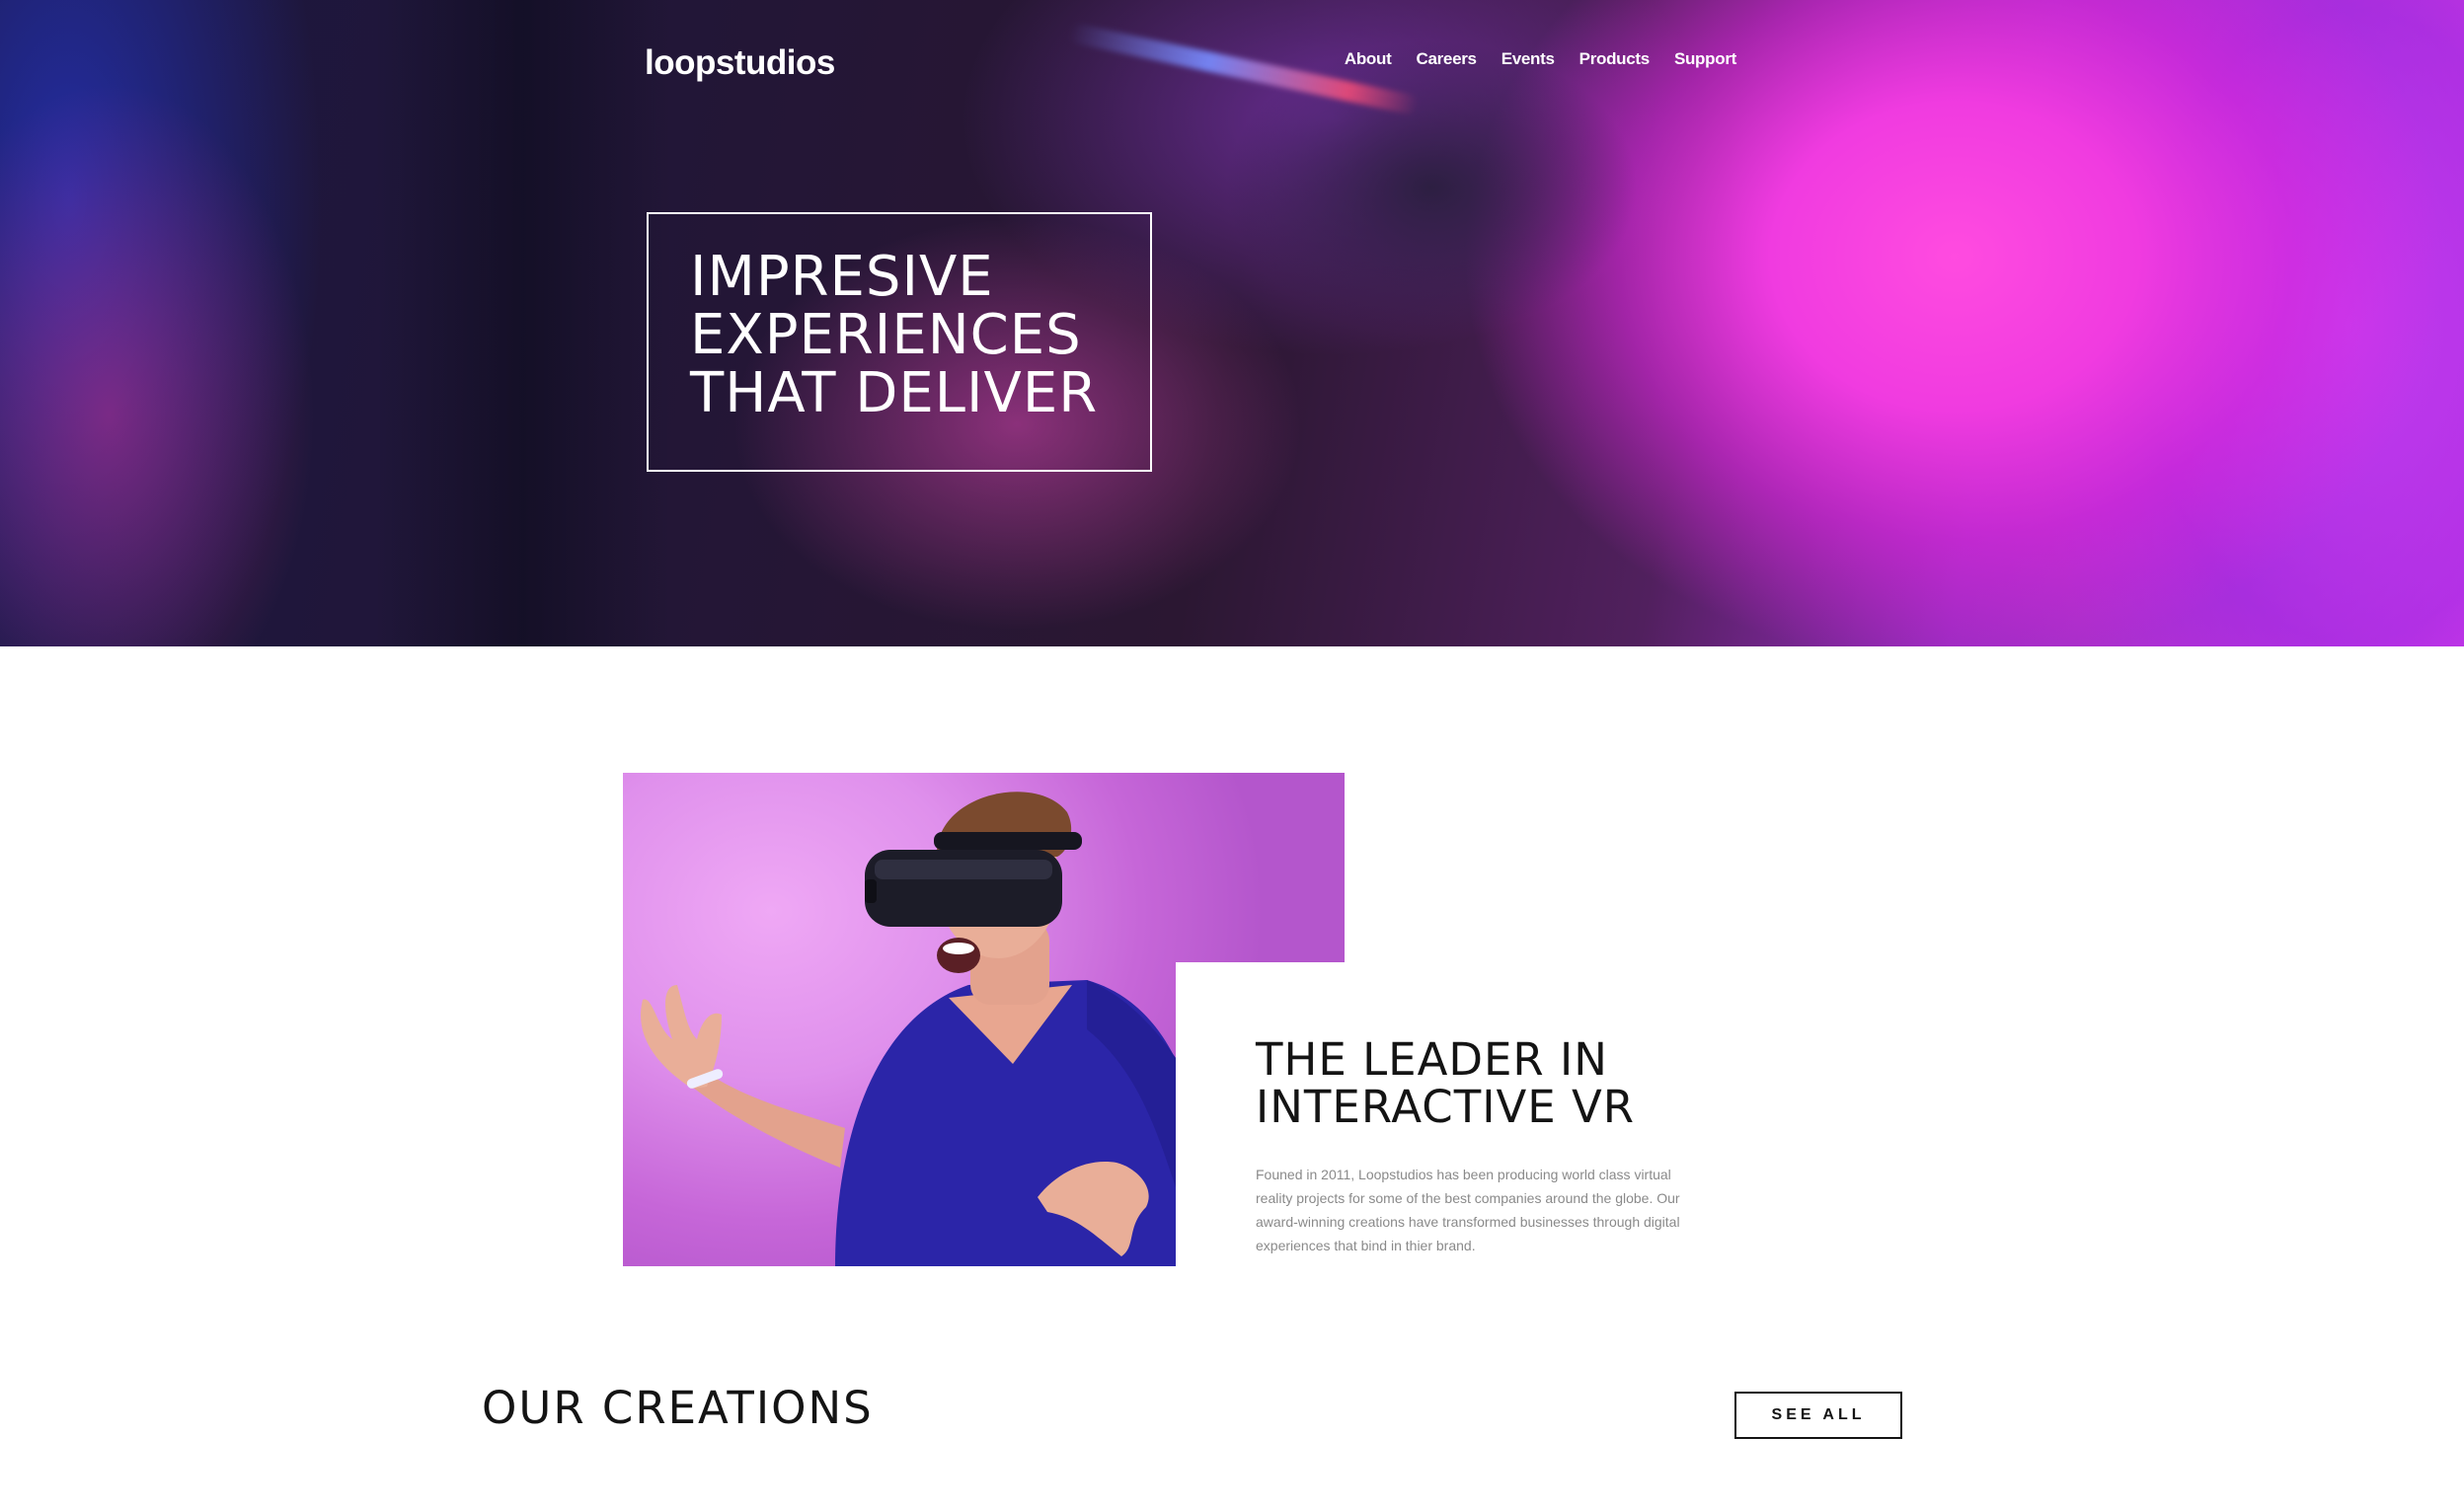 The height and width of the screenshot is (1512, 2464). Describe the element at coordinates (1446, 1083) in the screenshot. I see `interactive-vr-title: THE LEADER IN INTERACTIVE VR` at that location.